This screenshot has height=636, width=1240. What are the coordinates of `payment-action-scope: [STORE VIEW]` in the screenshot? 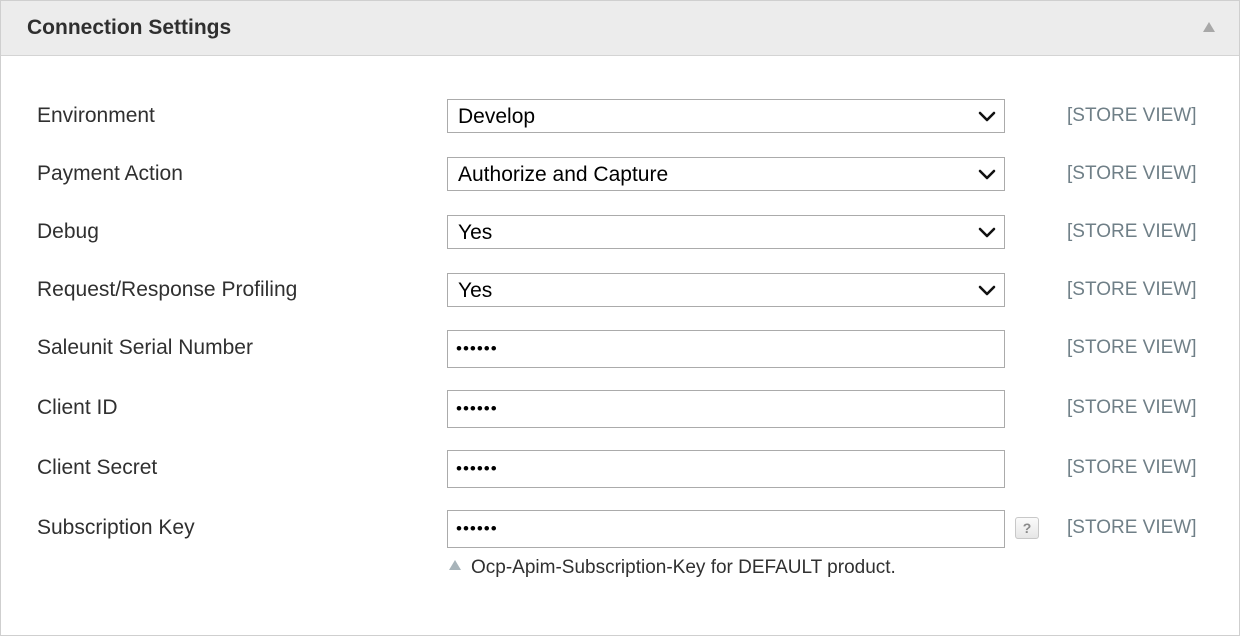 It's located at (1132, 173).